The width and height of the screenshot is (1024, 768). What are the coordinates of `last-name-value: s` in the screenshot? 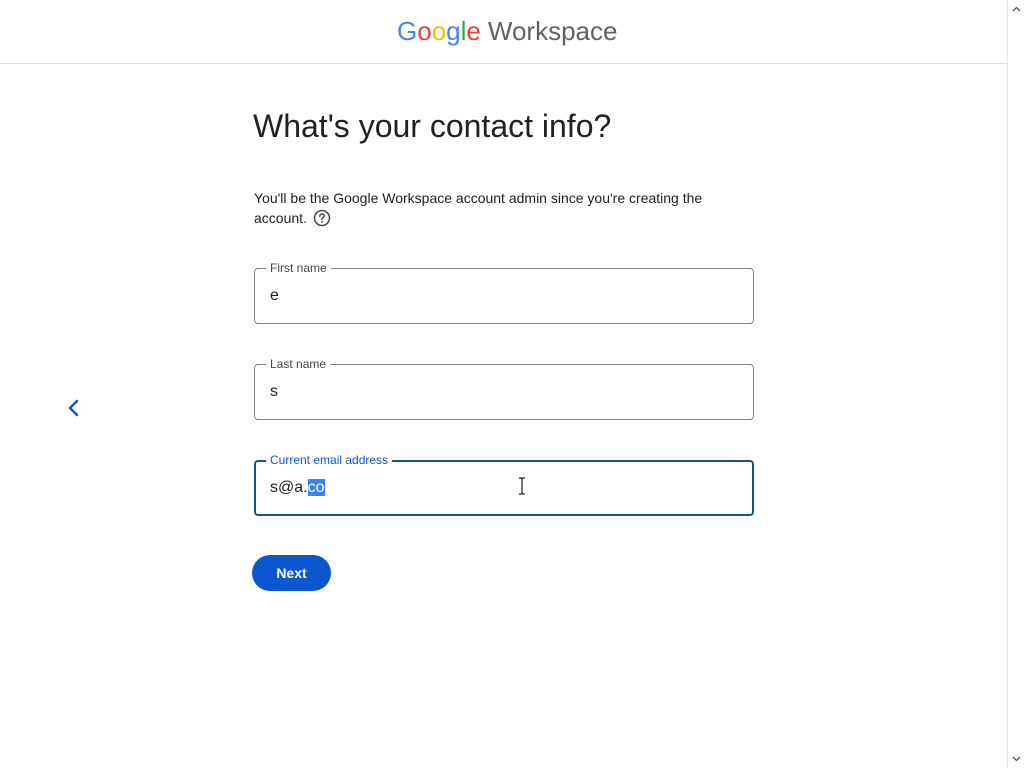 It's located at (274, 392).